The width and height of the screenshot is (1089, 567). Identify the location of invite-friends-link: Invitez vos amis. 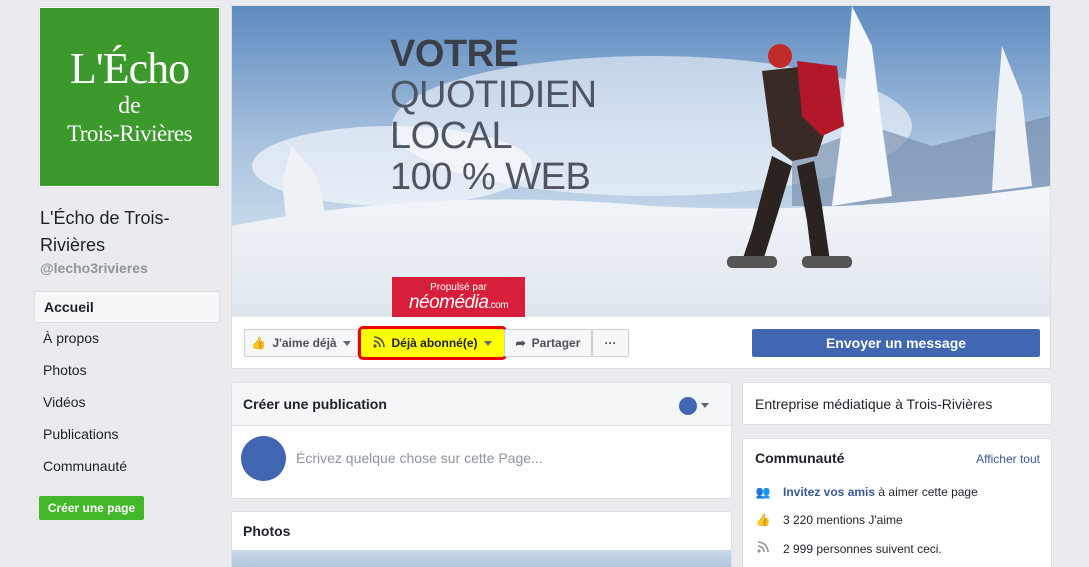
(829, 492).